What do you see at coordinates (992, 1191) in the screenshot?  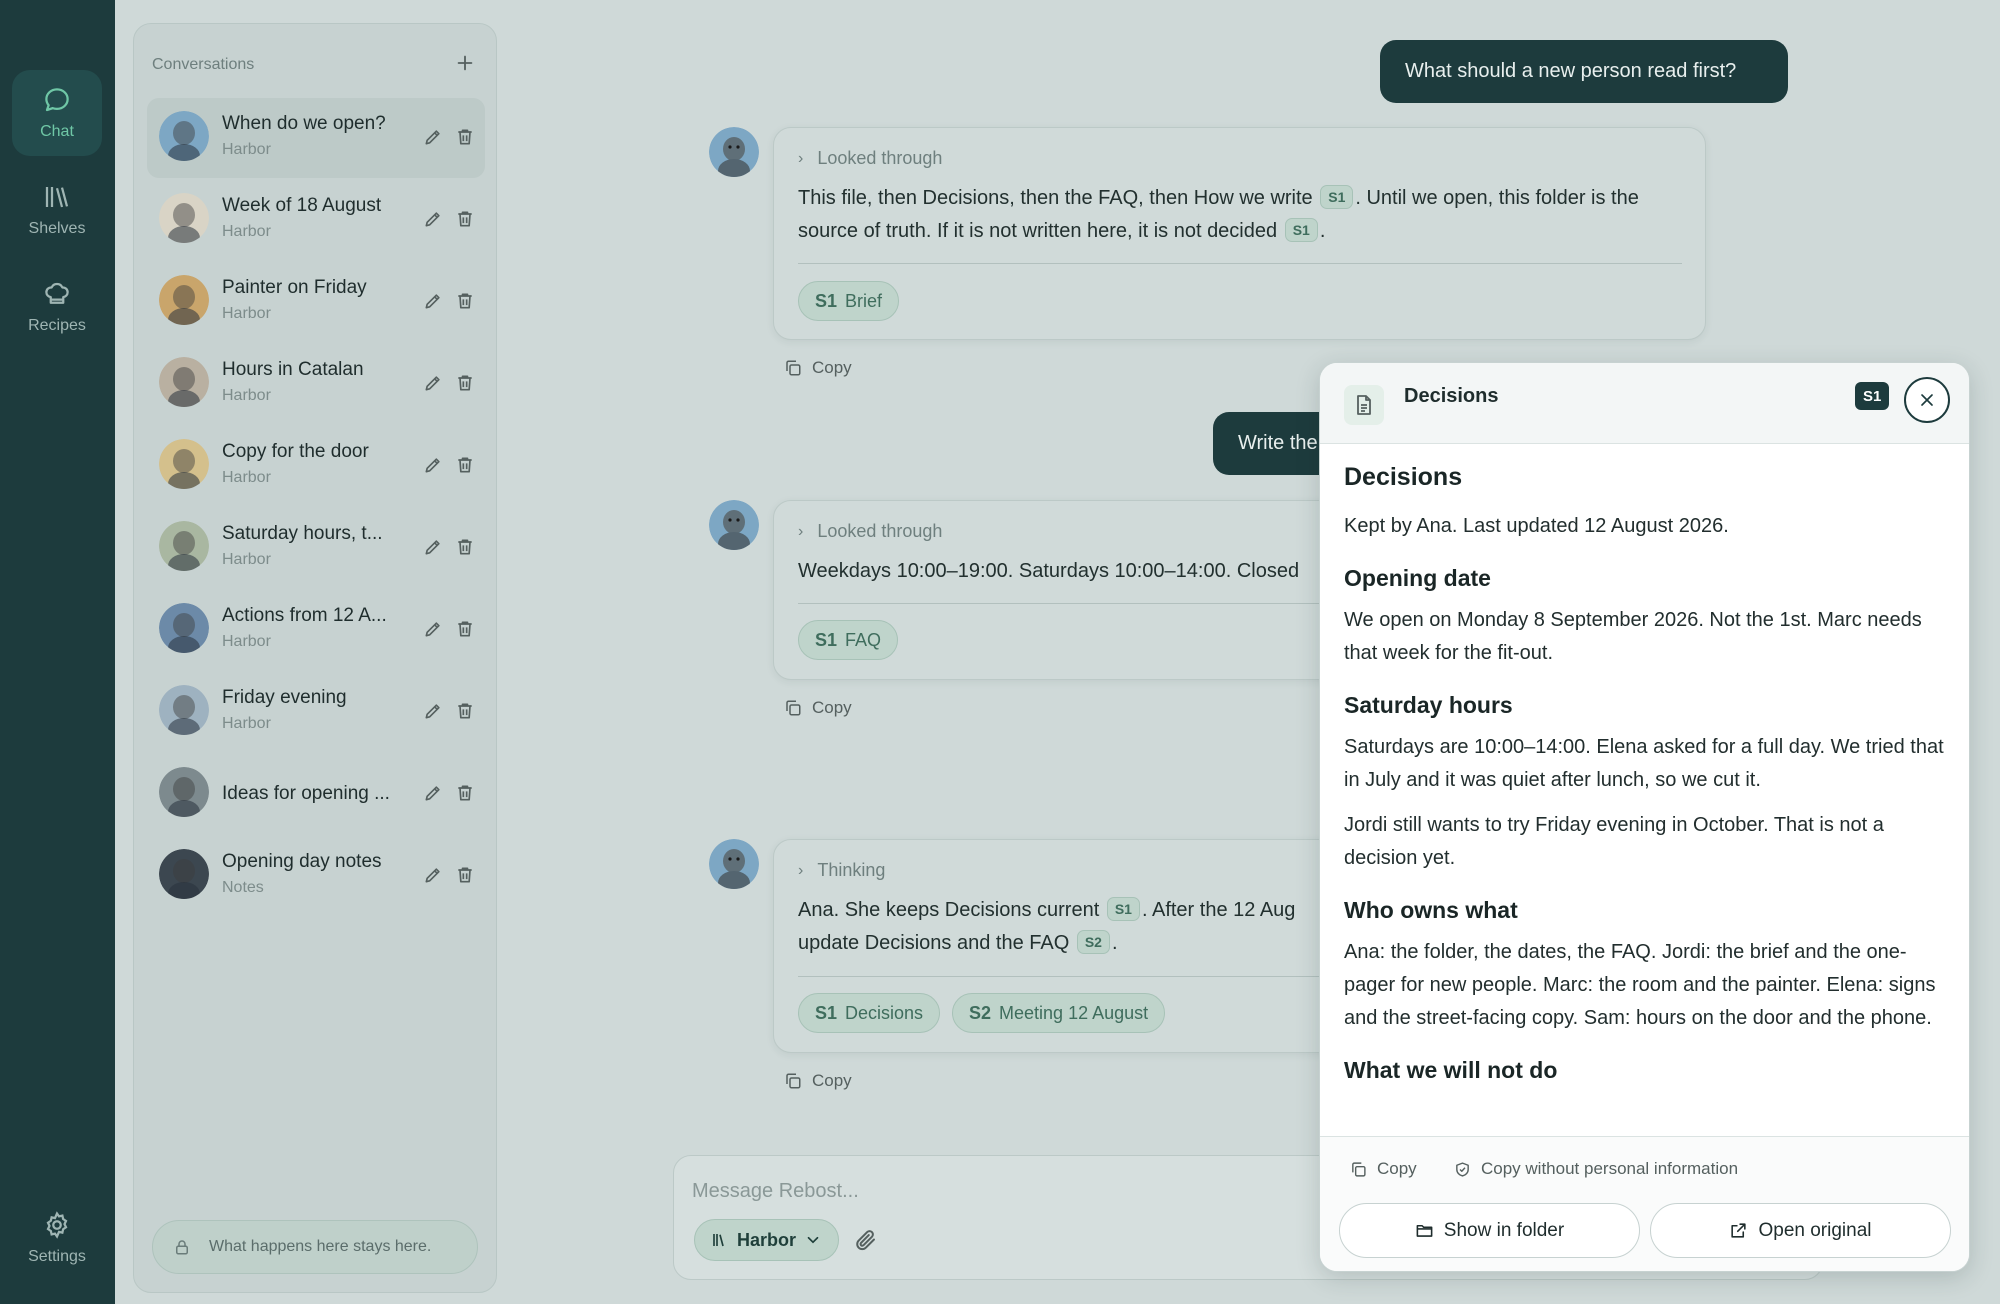 I see `message-input` at bounding box center [992, 1191].